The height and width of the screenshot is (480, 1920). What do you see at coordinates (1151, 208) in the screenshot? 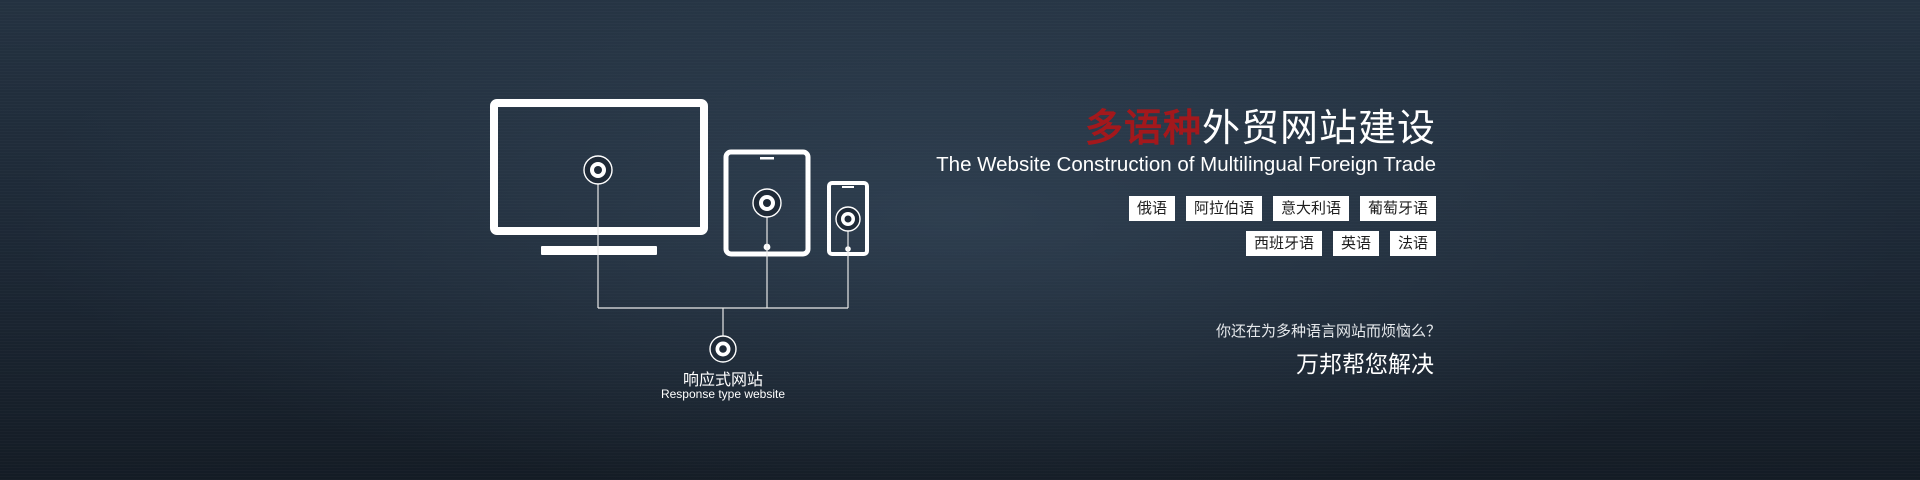
I see `language-tag-russian: 俄语` at bounding box center [1151, 208].